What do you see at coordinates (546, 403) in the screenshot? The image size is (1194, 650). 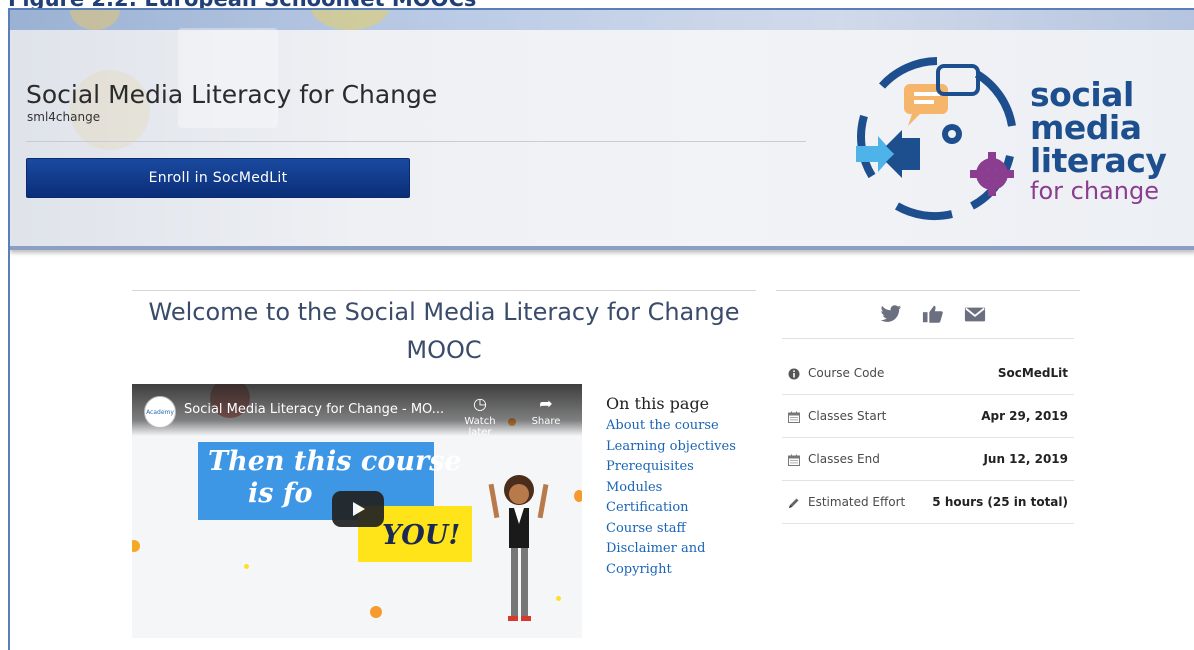 I see `share-arrow-icon: ➦` at bounding box center [546, 403].